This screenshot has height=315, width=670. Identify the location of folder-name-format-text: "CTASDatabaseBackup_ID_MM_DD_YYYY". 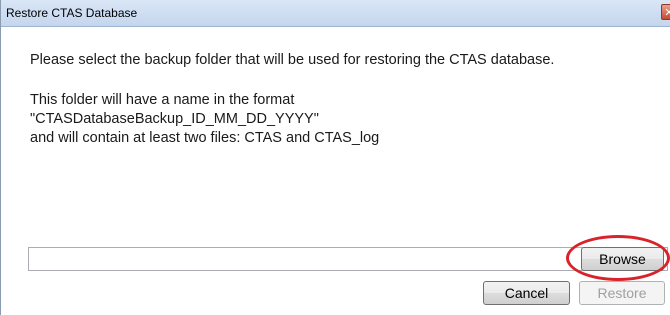
(174, 119).